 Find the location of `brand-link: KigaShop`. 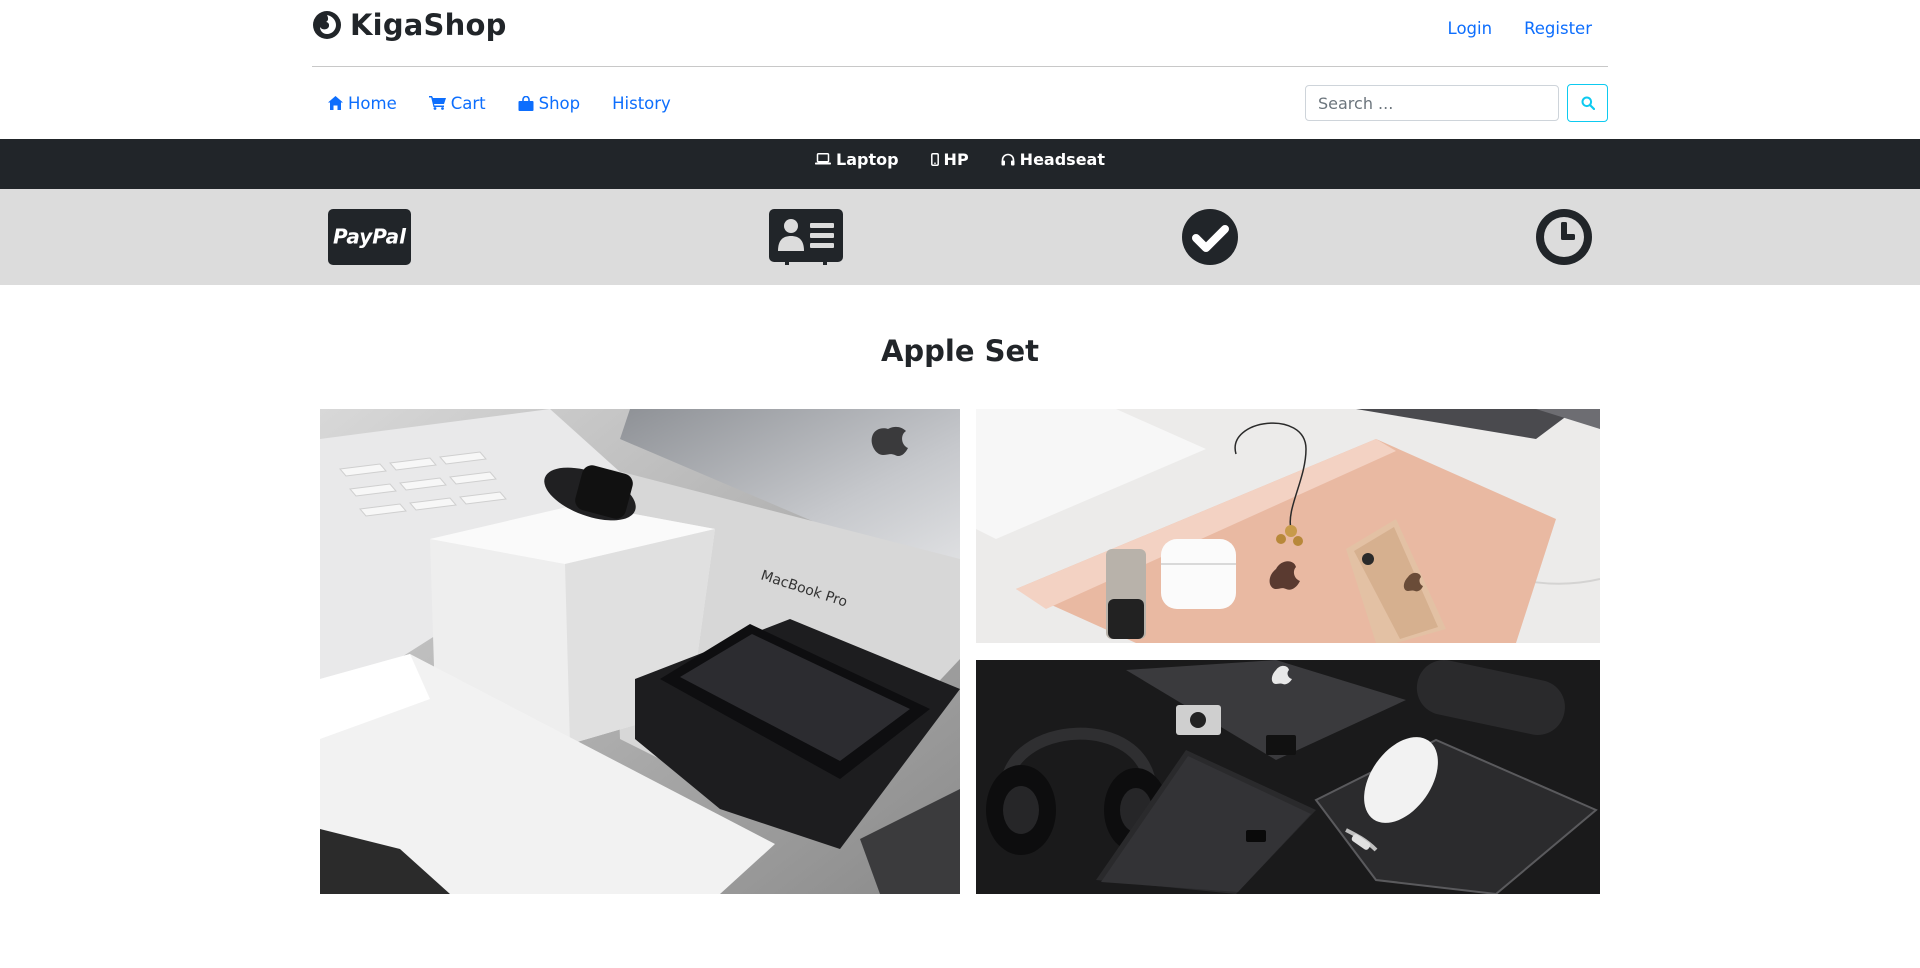

brand-link: KigaShop is located at coordinates (409, 25).